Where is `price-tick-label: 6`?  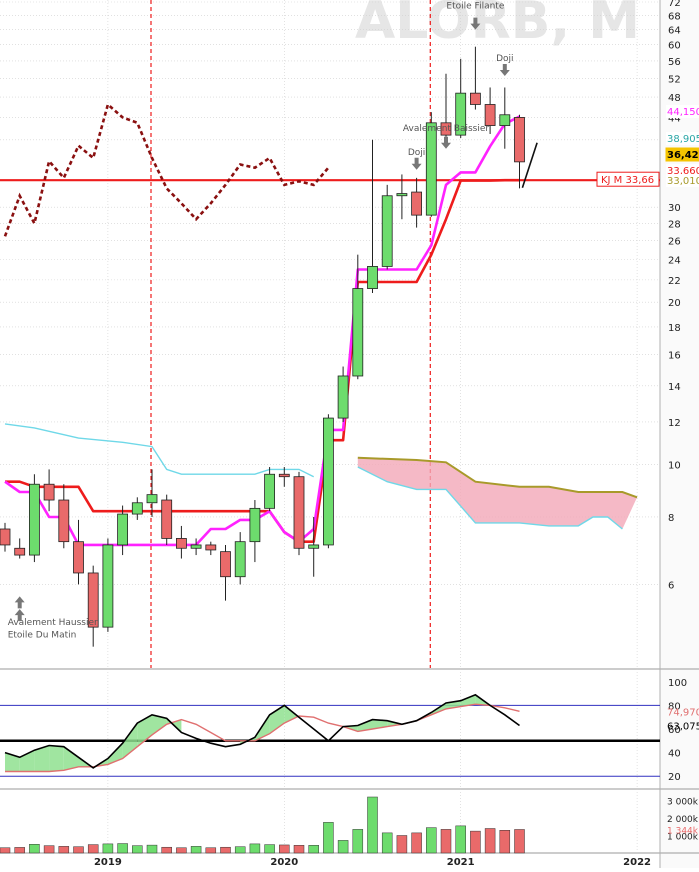 price-tick-label: 6 is located at coordinates (671, 585).